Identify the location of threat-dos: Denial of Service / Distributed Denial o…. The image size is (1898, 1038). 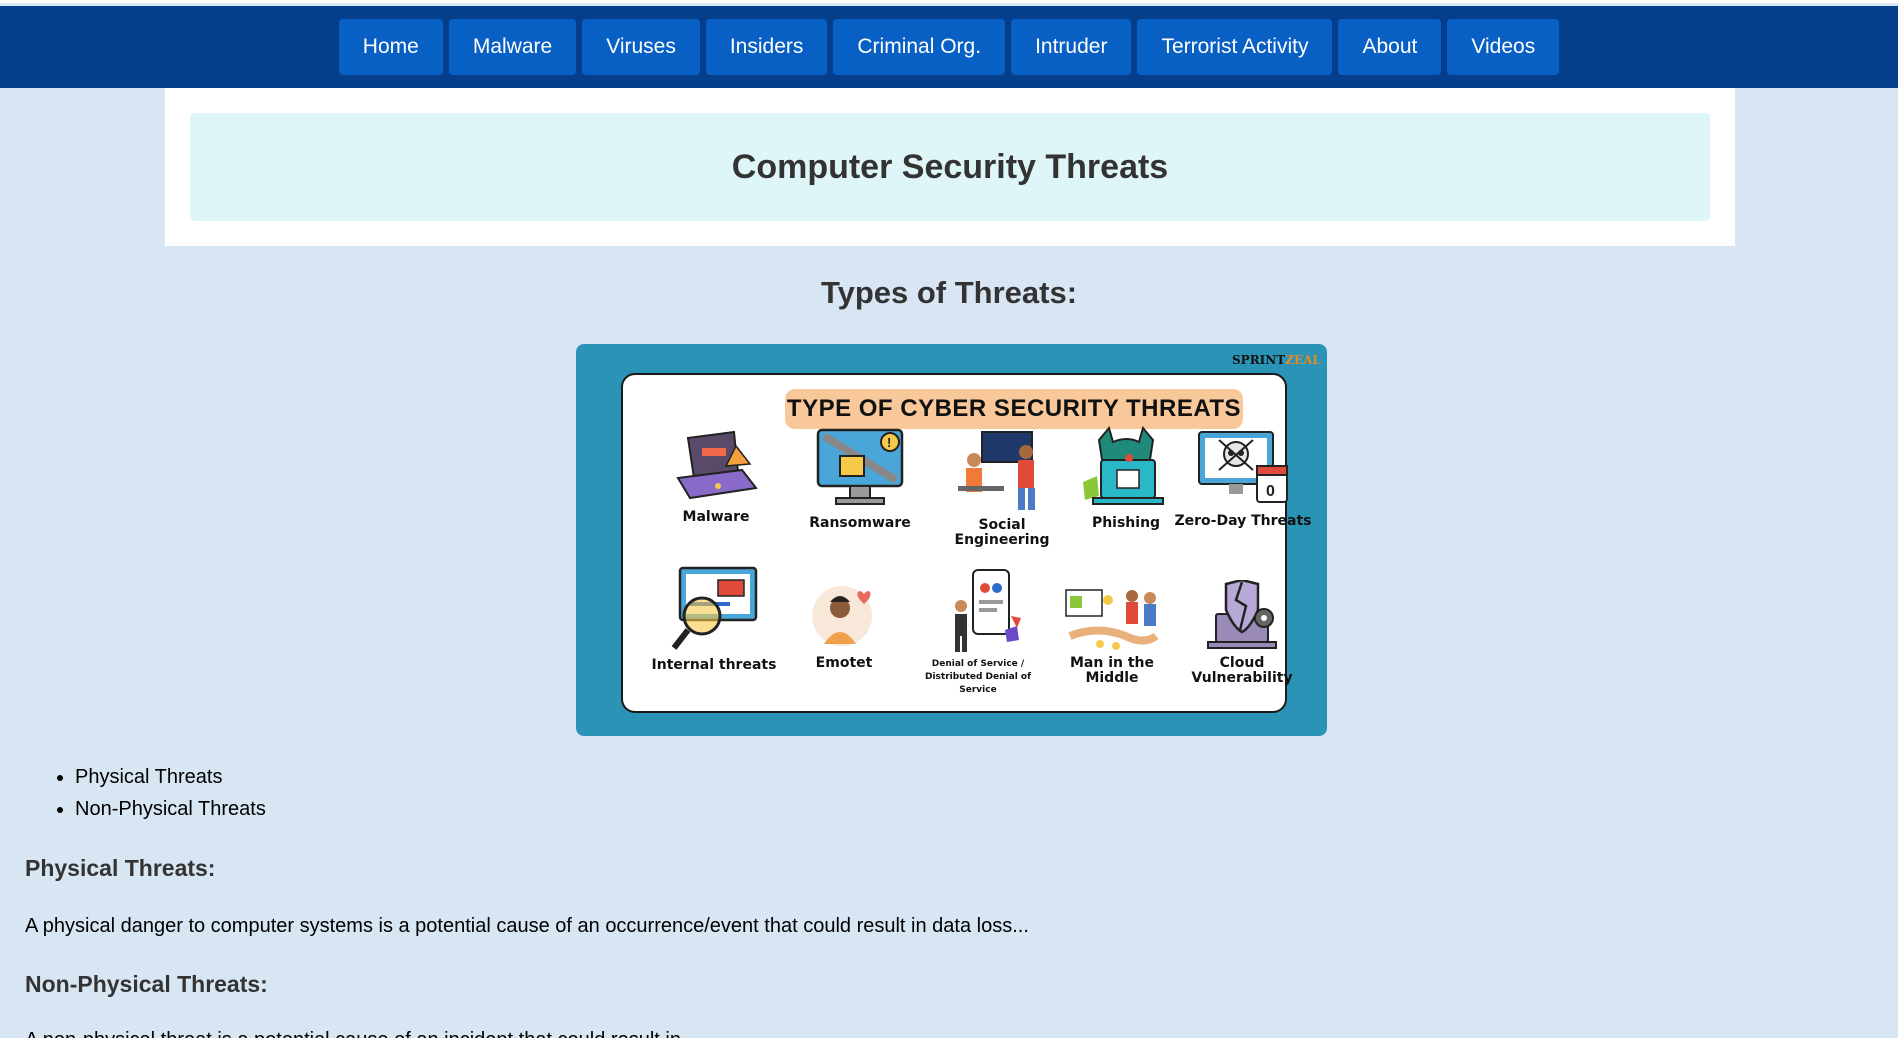
(978, 631).